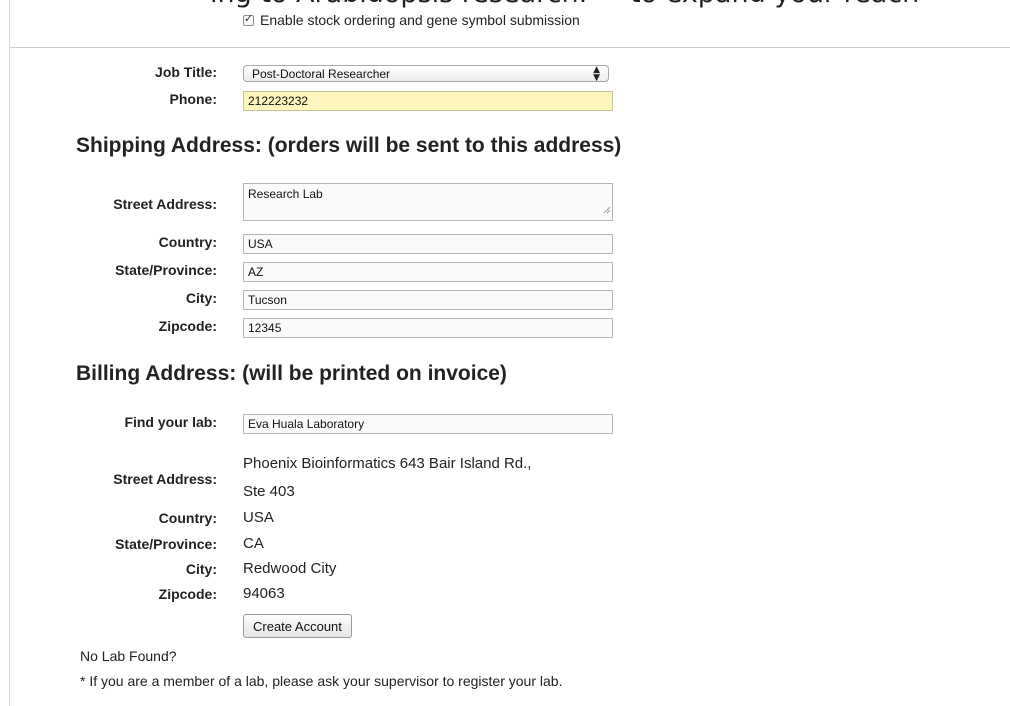 The height and width of the screenshot is (706, 1010). I want to click on shipping-state-label: State/Province:, so click(166, 270).